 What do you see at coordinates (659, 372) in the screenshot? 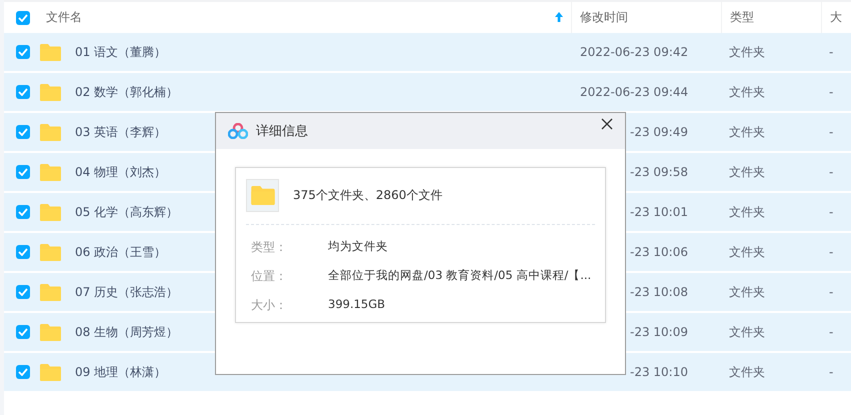
I see `modified-time: -23 10:10` at bounding box center [659, 372].